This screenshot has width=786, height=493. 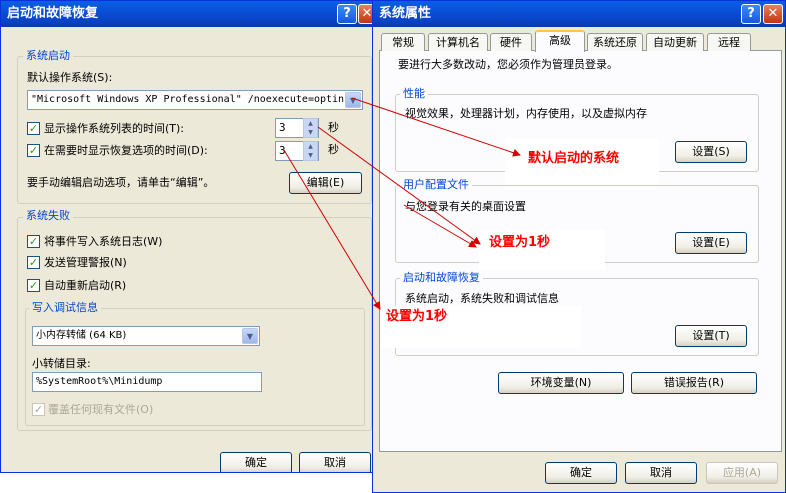 I want to click on send-alert-checkbox: ✓, so click(x=33, y=262).